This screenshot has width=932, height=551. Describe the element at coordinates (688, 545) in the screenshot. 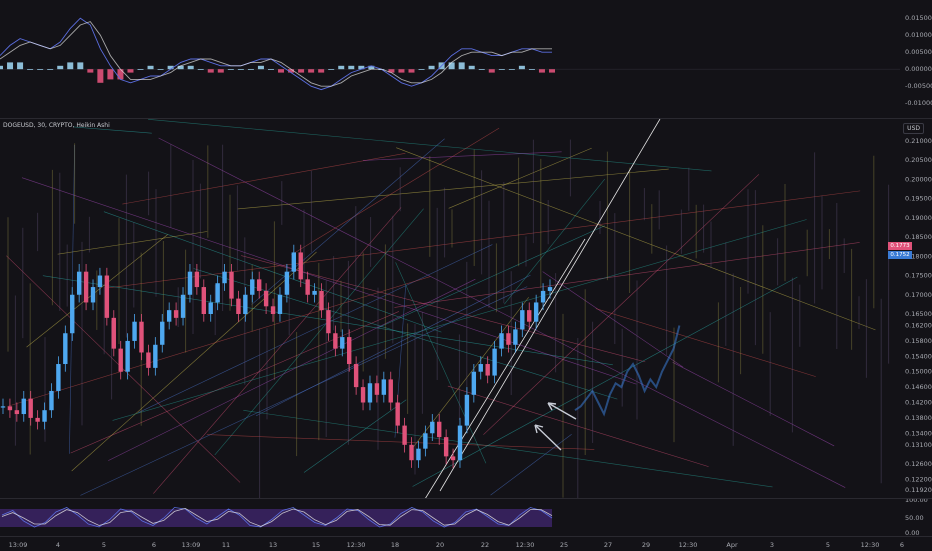

I see `time-axis-tick: 12:30` at that location.